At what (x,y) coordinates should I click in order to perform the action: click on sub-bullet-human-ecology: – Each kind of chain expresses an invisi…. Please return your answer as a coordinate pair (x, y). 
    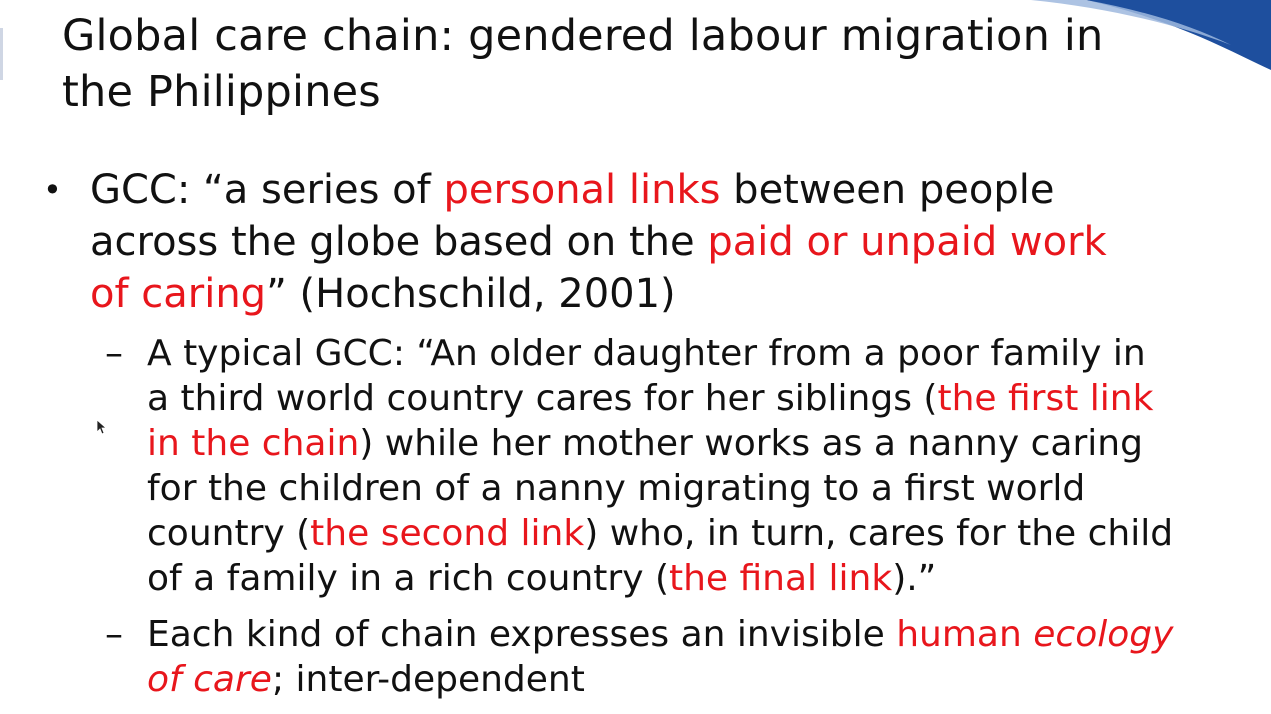
    Looking at the image, I should click on (681, 657).